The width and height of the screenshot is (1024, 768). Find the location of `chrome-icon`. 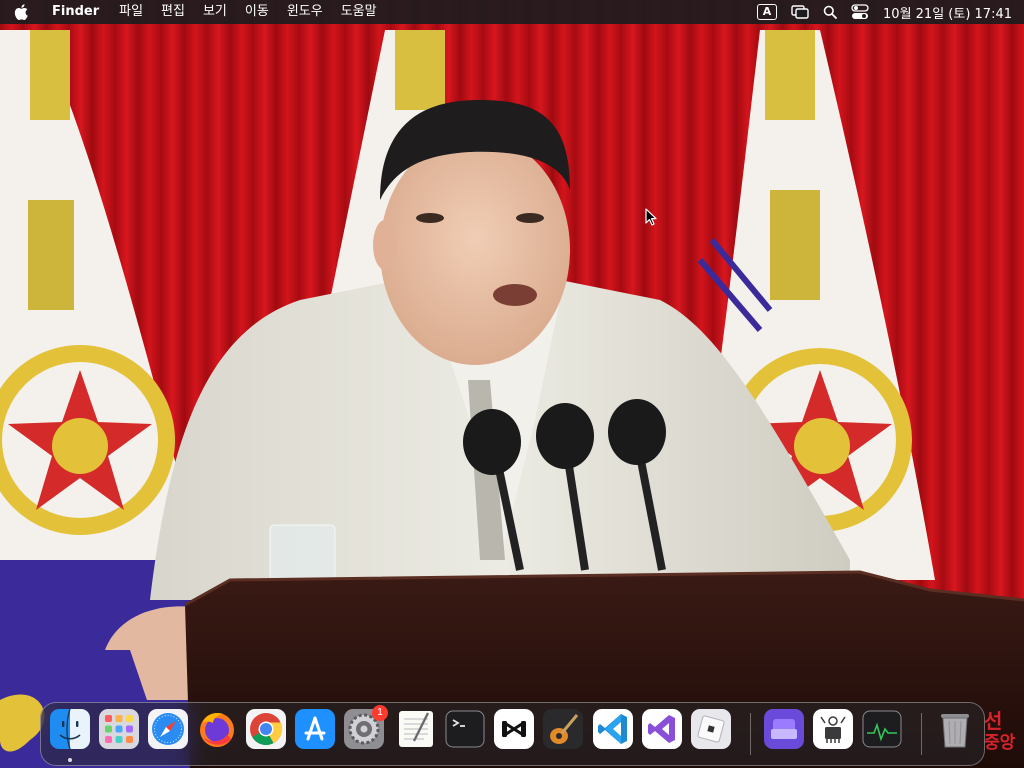

chrome-icon is located at coordinates (266, 729).